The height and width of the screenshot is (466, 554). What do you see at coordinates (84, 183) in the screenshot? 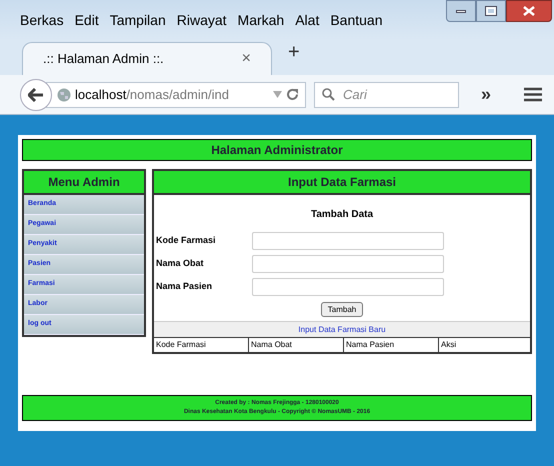
I see `sidebar-title: Menu Admin` at bounding box center [84, 183].